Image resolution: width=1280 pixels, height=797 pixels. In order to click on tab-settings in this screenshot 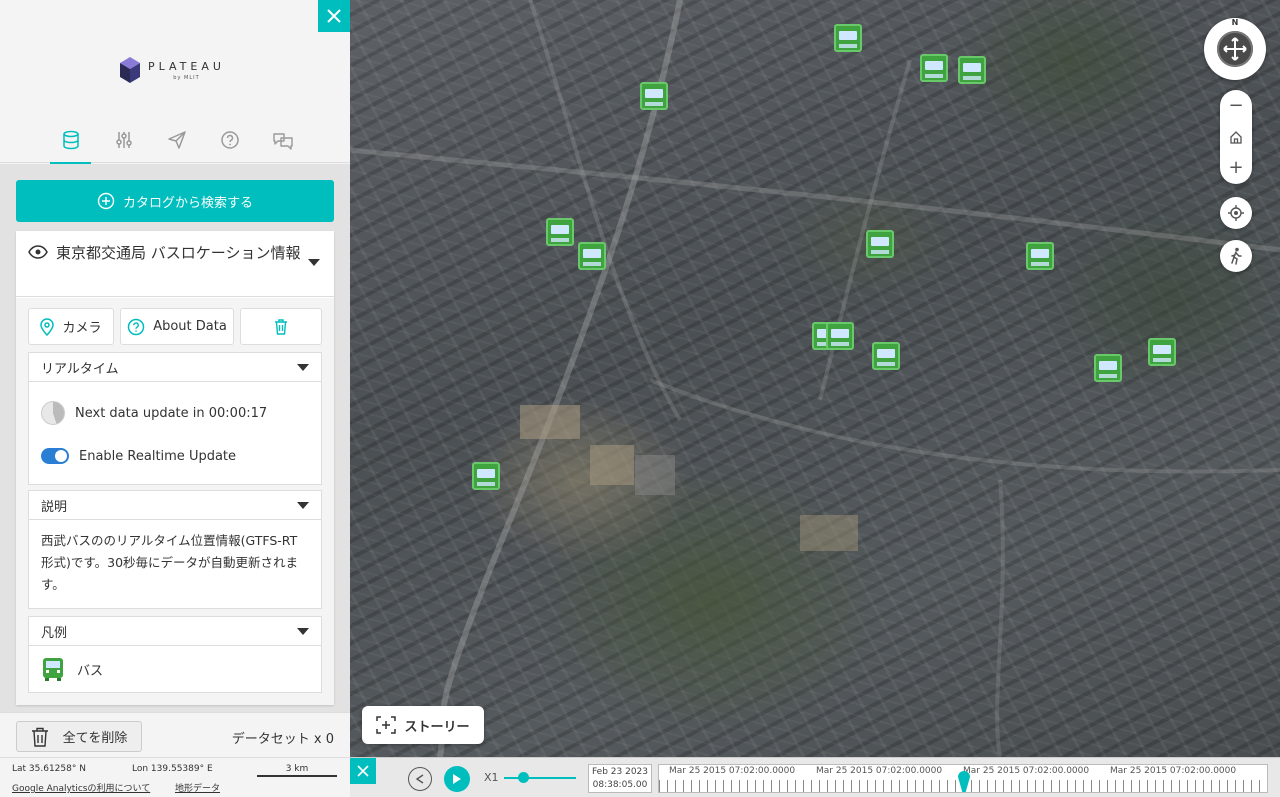, I will do `click(123, 147)`.